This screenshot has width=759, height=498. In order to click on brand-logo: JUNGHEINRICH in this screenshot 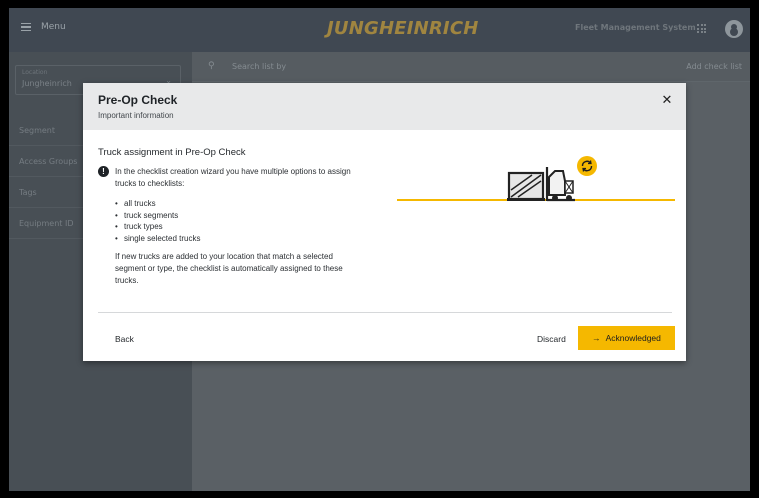, I will do `click(403, 28)`.